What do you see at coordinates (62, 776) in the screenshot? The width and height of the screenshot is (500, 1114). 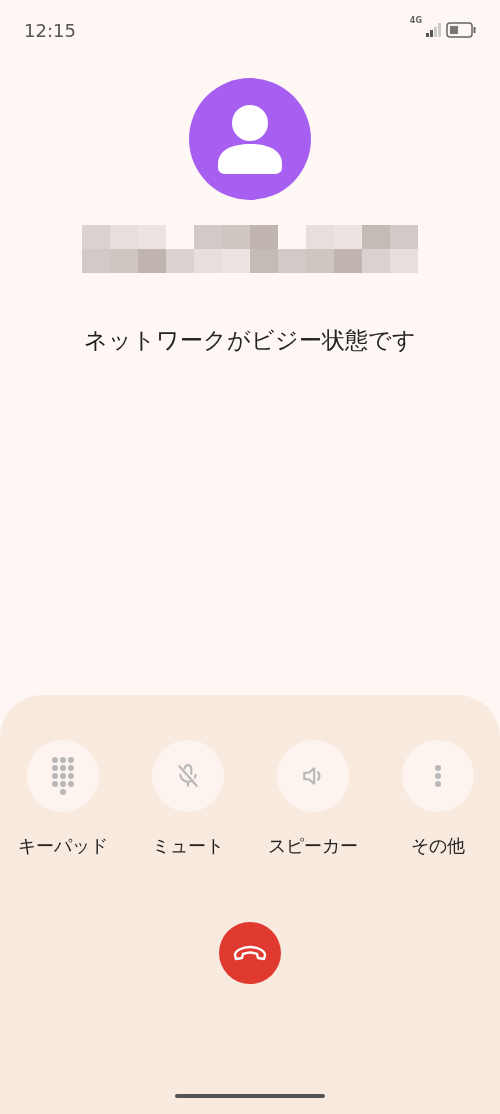 I see `keypad-icon` at bounding box center [62, 776].